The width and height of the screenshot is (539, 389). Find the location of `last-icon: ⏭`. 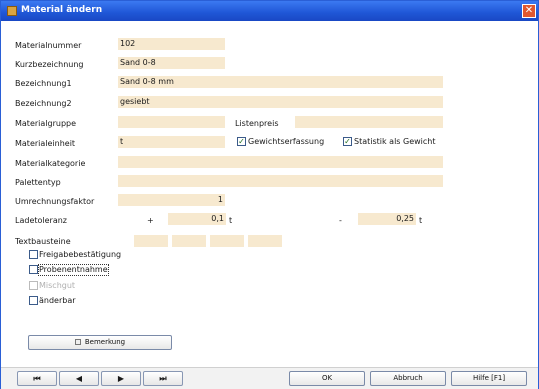

last-icon: ⏭ is located at coordinates (163, 378).